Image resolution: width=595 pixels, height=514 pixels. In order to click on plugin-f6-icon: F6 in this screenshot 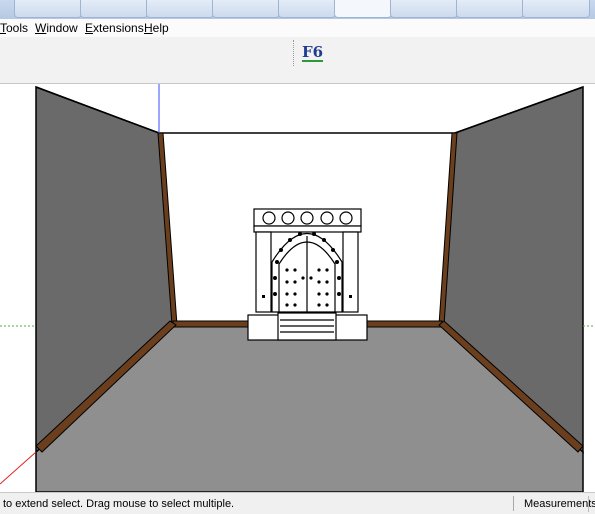, I will do `click(312, 52)`.